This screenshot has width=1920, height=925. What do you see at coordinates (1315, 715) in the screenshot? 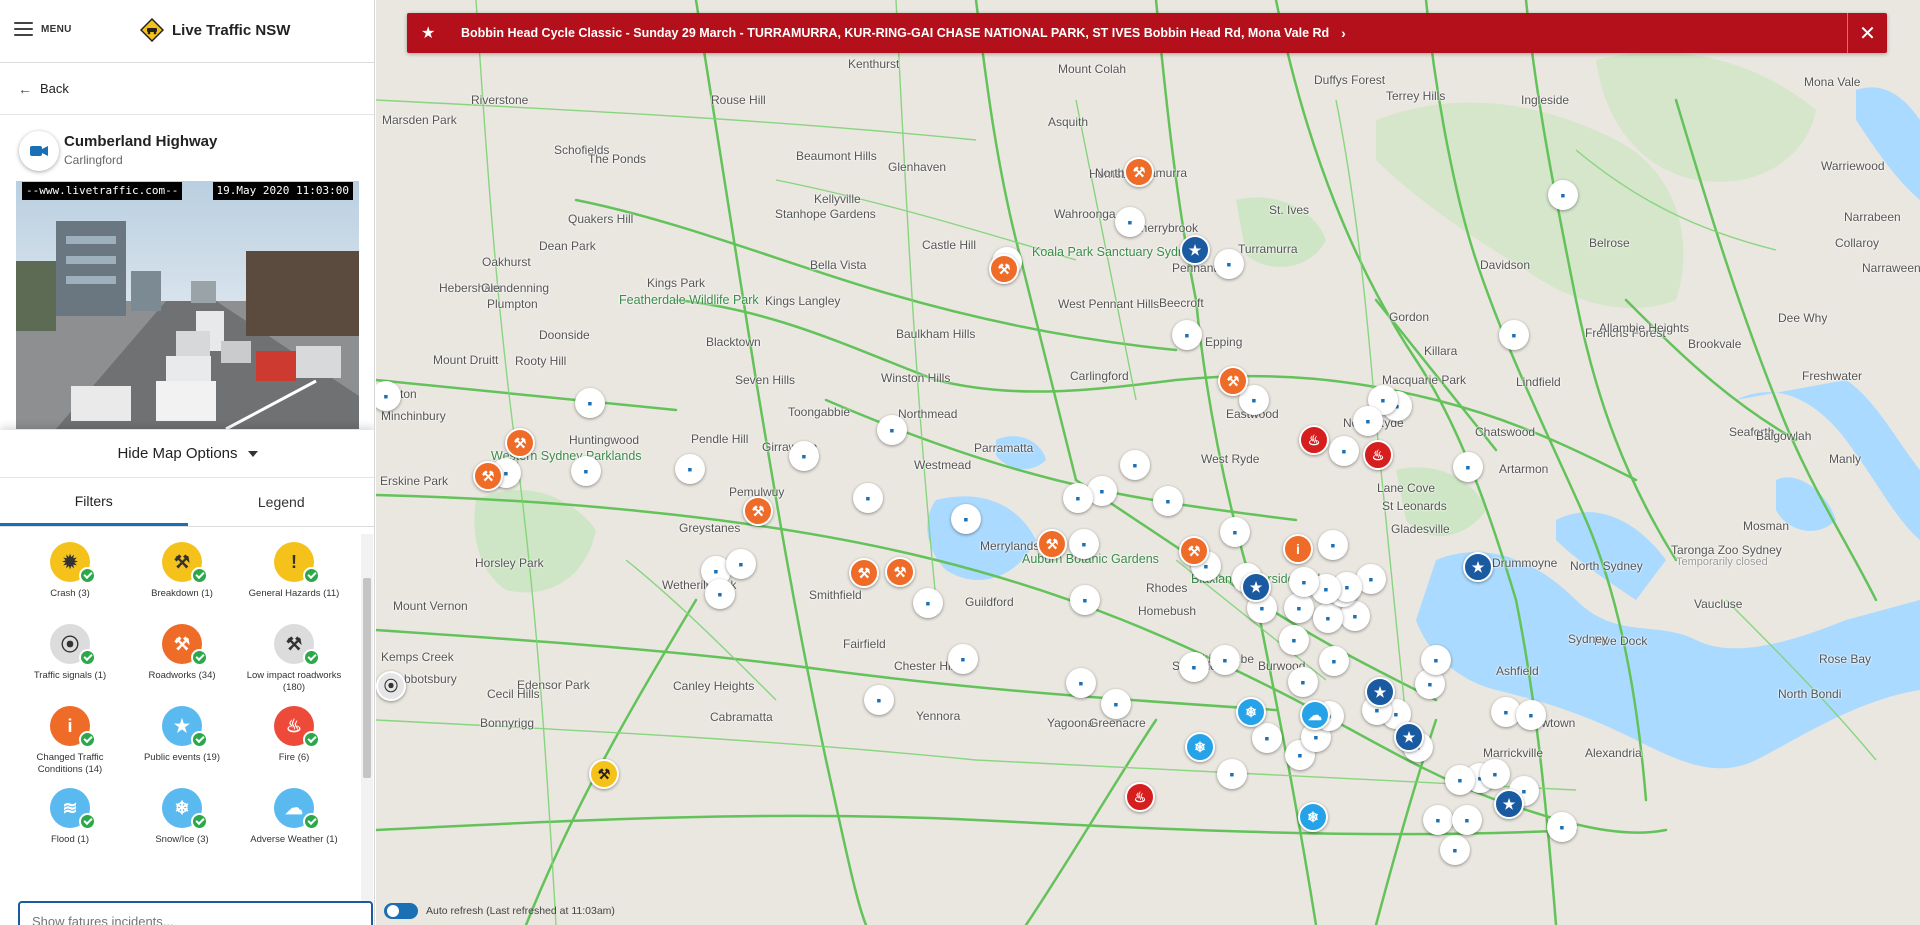
I see `adverse-weather-marker-icon: ☁` at bounding box center [1315, 715].